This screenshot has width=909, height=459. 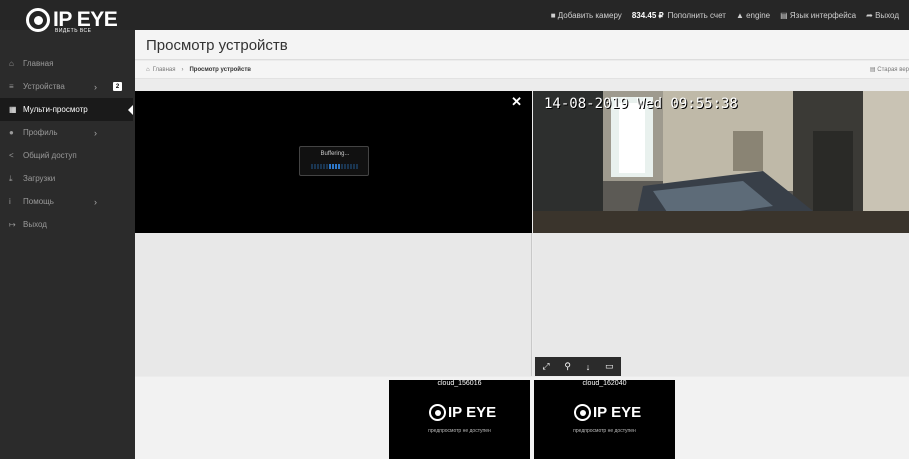 I want to click on zoom-icon: ⚲, so click(x=567, y=366).